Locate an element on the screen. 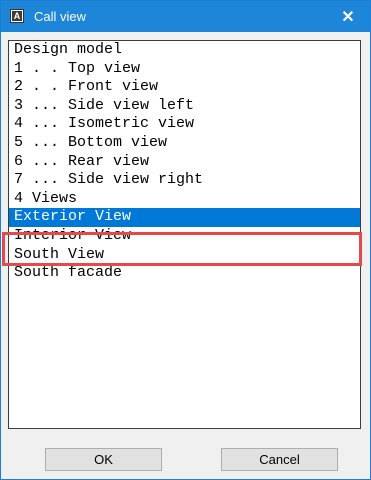 The width and height of the screenshot is (371, 480). list-item: 4 Views is located at coordinates (184, 199).